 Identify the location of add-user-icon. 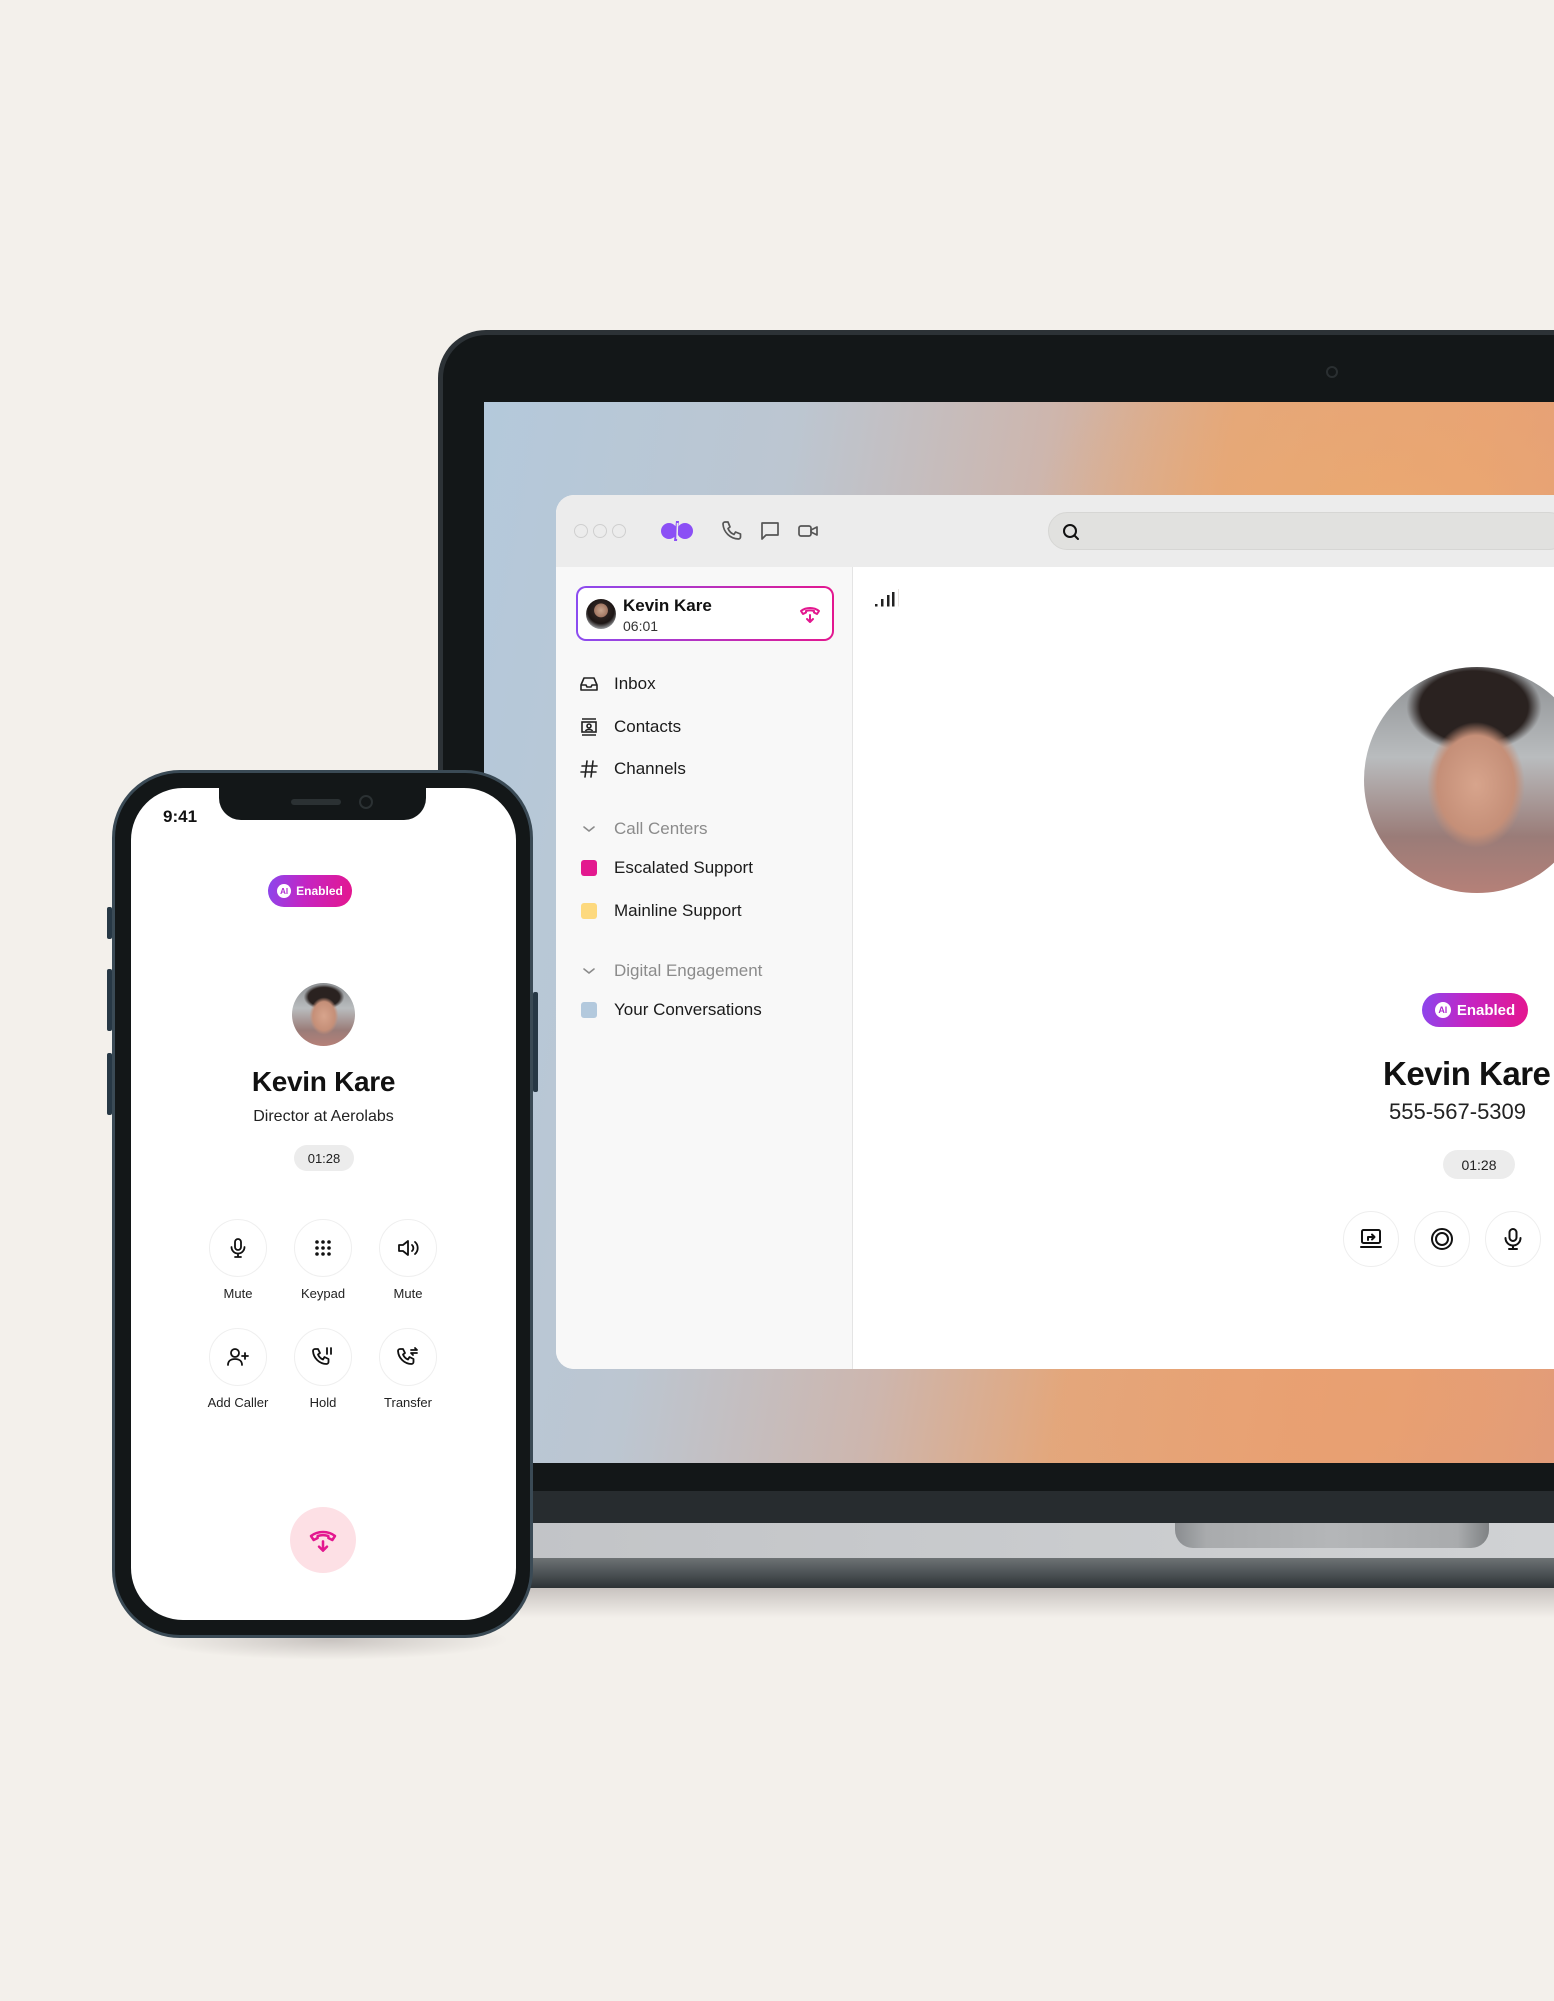
(238, 1357).